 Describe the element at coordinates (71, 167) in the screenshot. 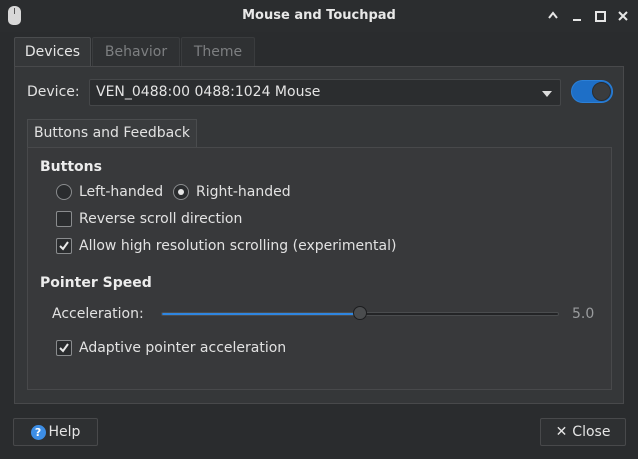

I see `buttons-heading: Buttons` at that location.